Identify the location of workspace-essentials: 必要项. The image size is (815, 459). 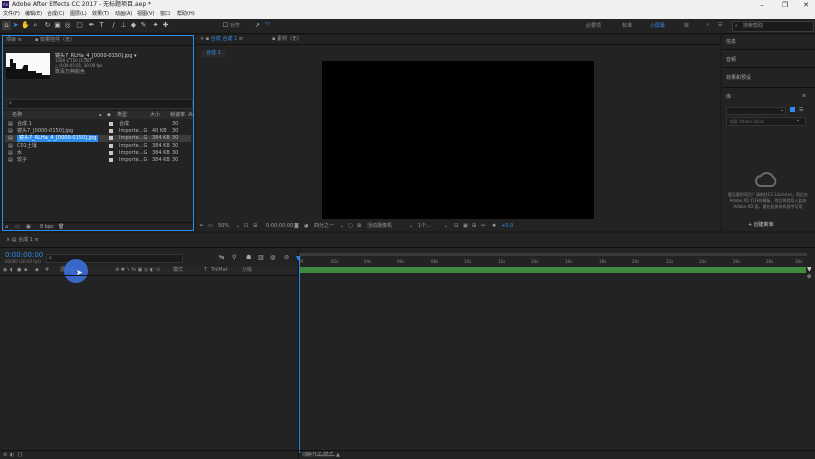
(593, 25).